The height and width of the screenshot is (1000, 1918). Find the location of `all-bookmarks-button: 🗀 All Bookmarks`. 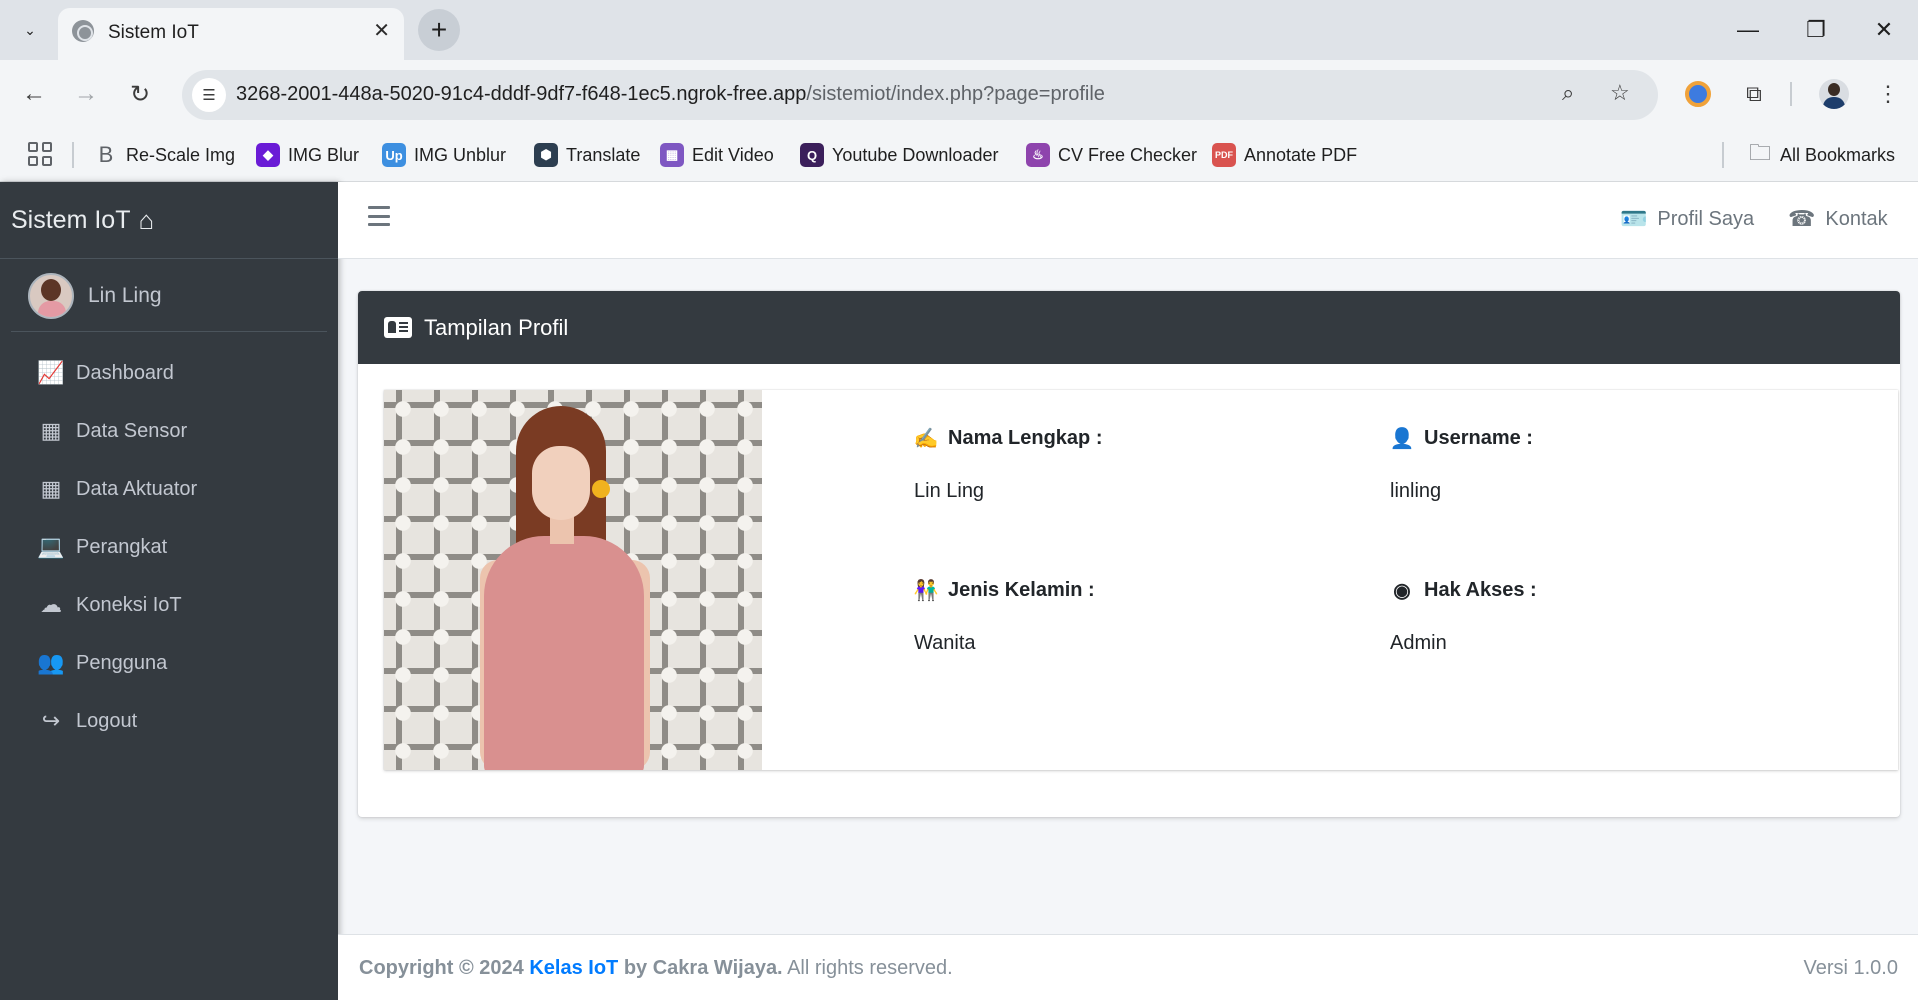

all-bookmarks-button: 🗀 All Bookmarks is located at coordinates (1821, 155).